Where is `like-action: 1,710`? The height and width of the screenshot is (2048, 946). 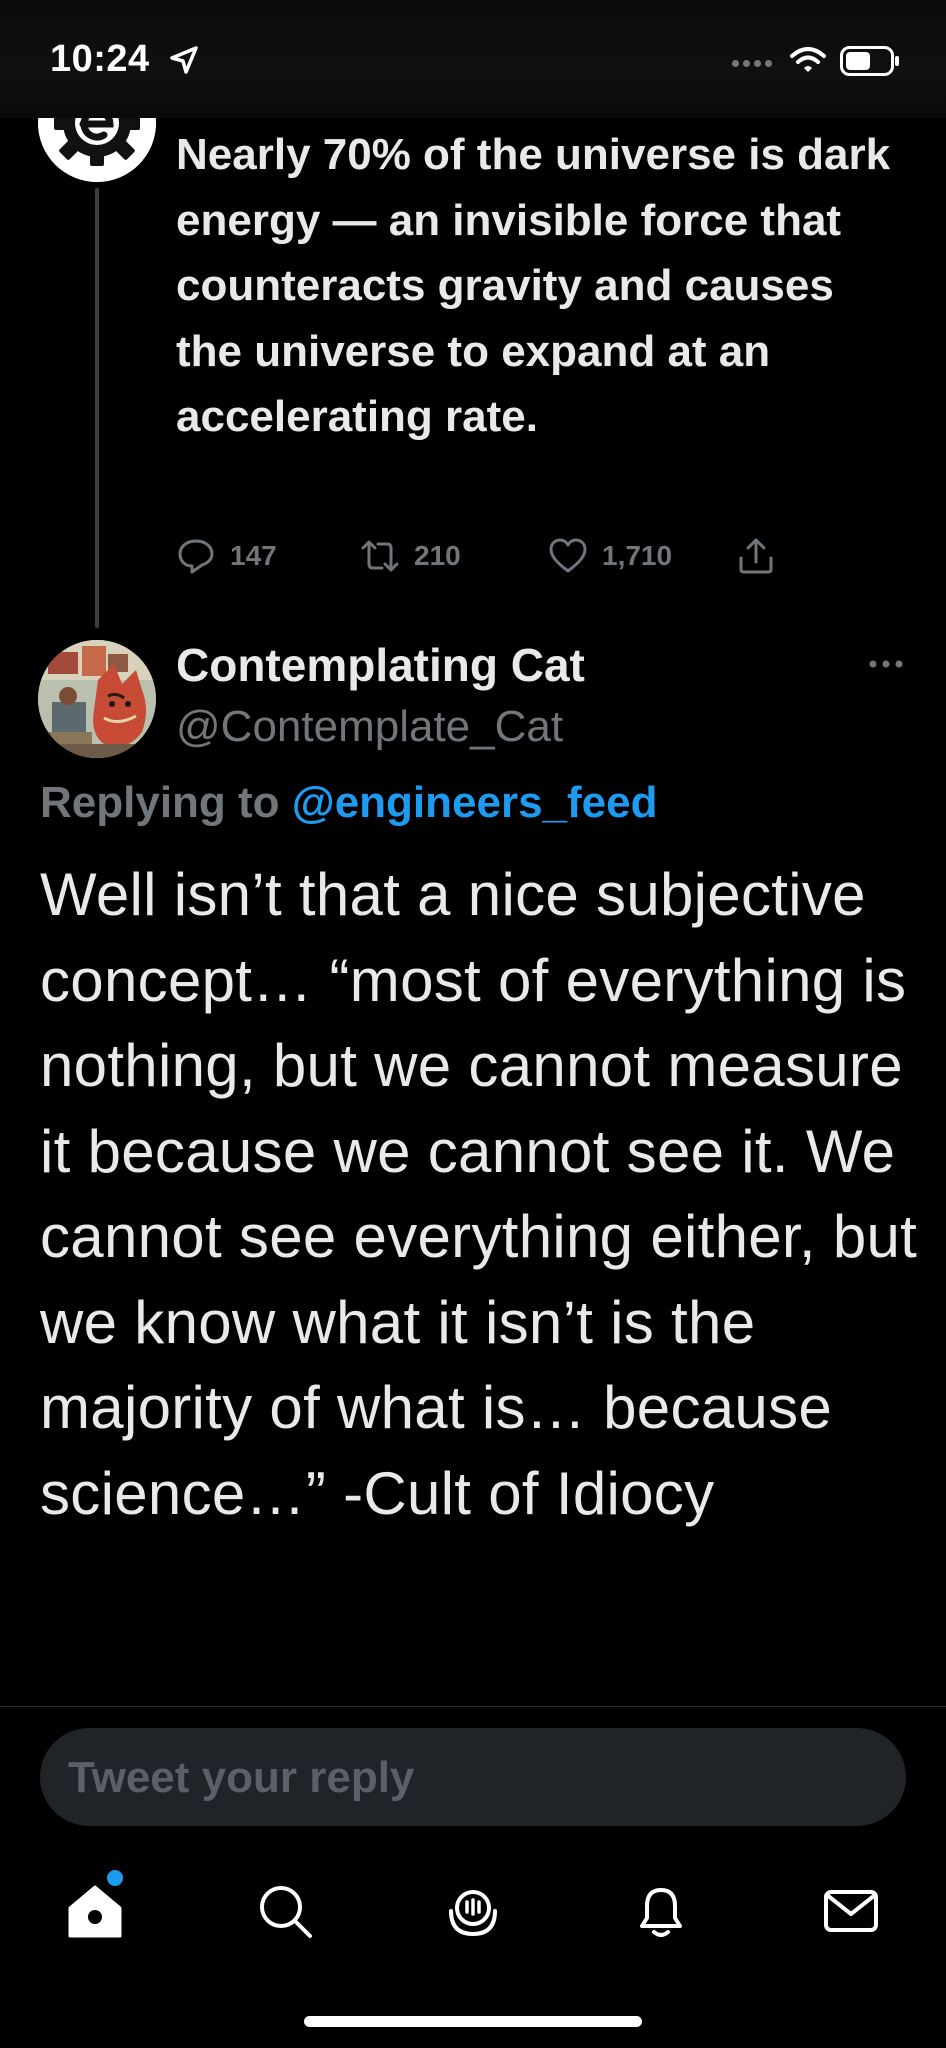 like-action: 1,710 is located at coordinates (610, 556).